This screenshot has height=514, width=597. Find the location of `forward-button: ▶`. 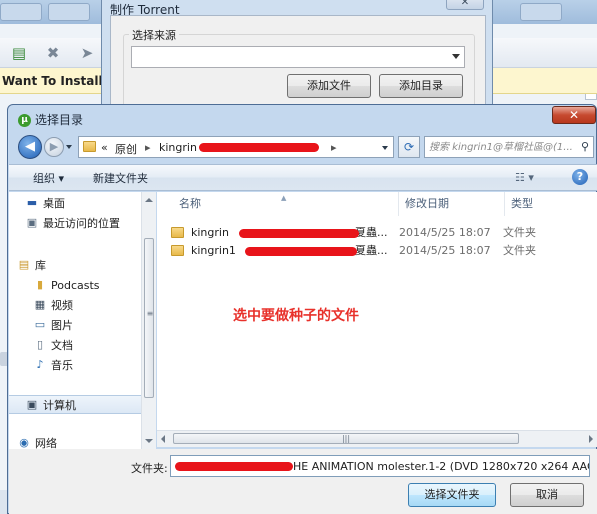

forward-button: ▶ is located at coordinates (54, 147).